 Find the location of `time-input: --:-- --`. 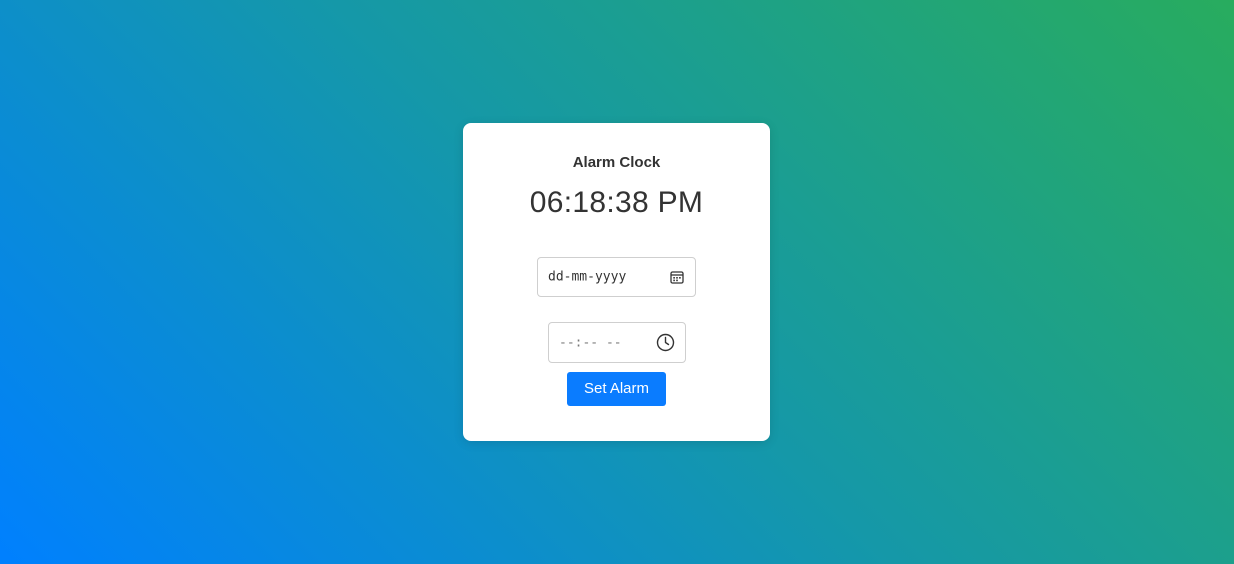

time-input: --:-- -- is located at coordinates (617, 342).